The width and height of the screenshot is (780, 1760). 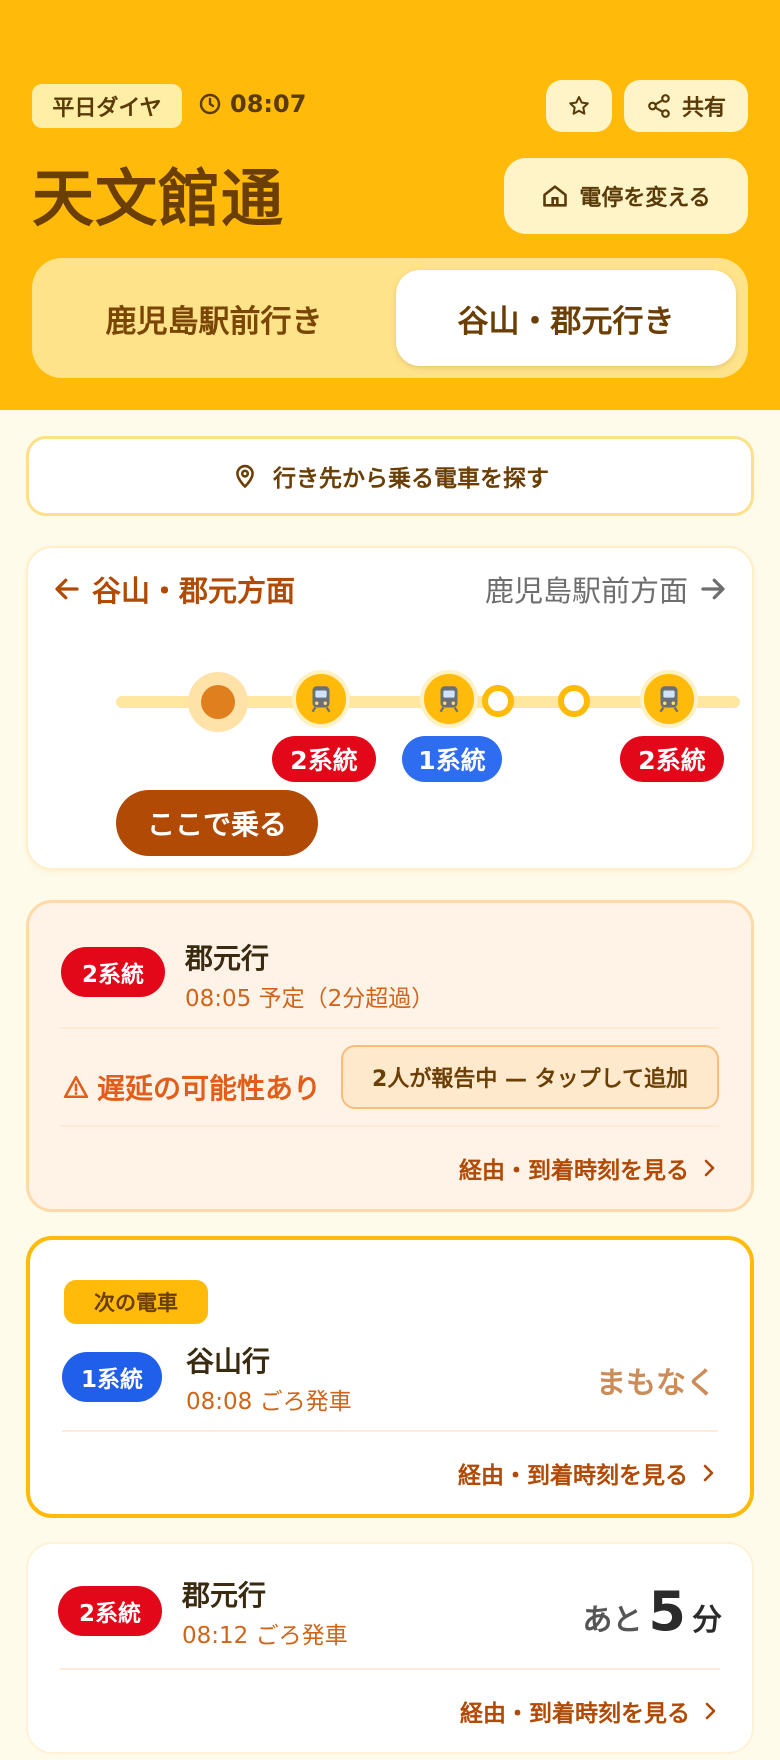 I want to click on delay-warning: 遅延の可能性あり, so click(x=192, y=1087).